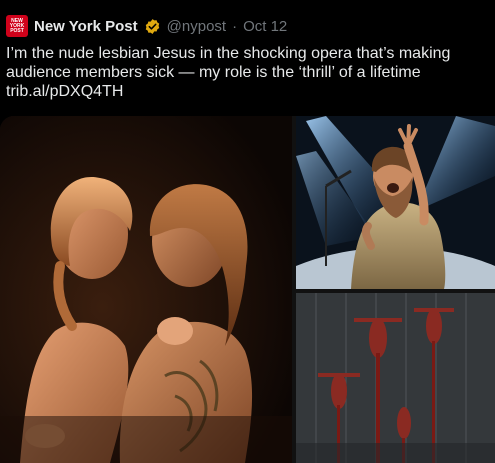 The image size is (495, 463). I want to click on tweet-date: Oct 12, so click(265, 26).